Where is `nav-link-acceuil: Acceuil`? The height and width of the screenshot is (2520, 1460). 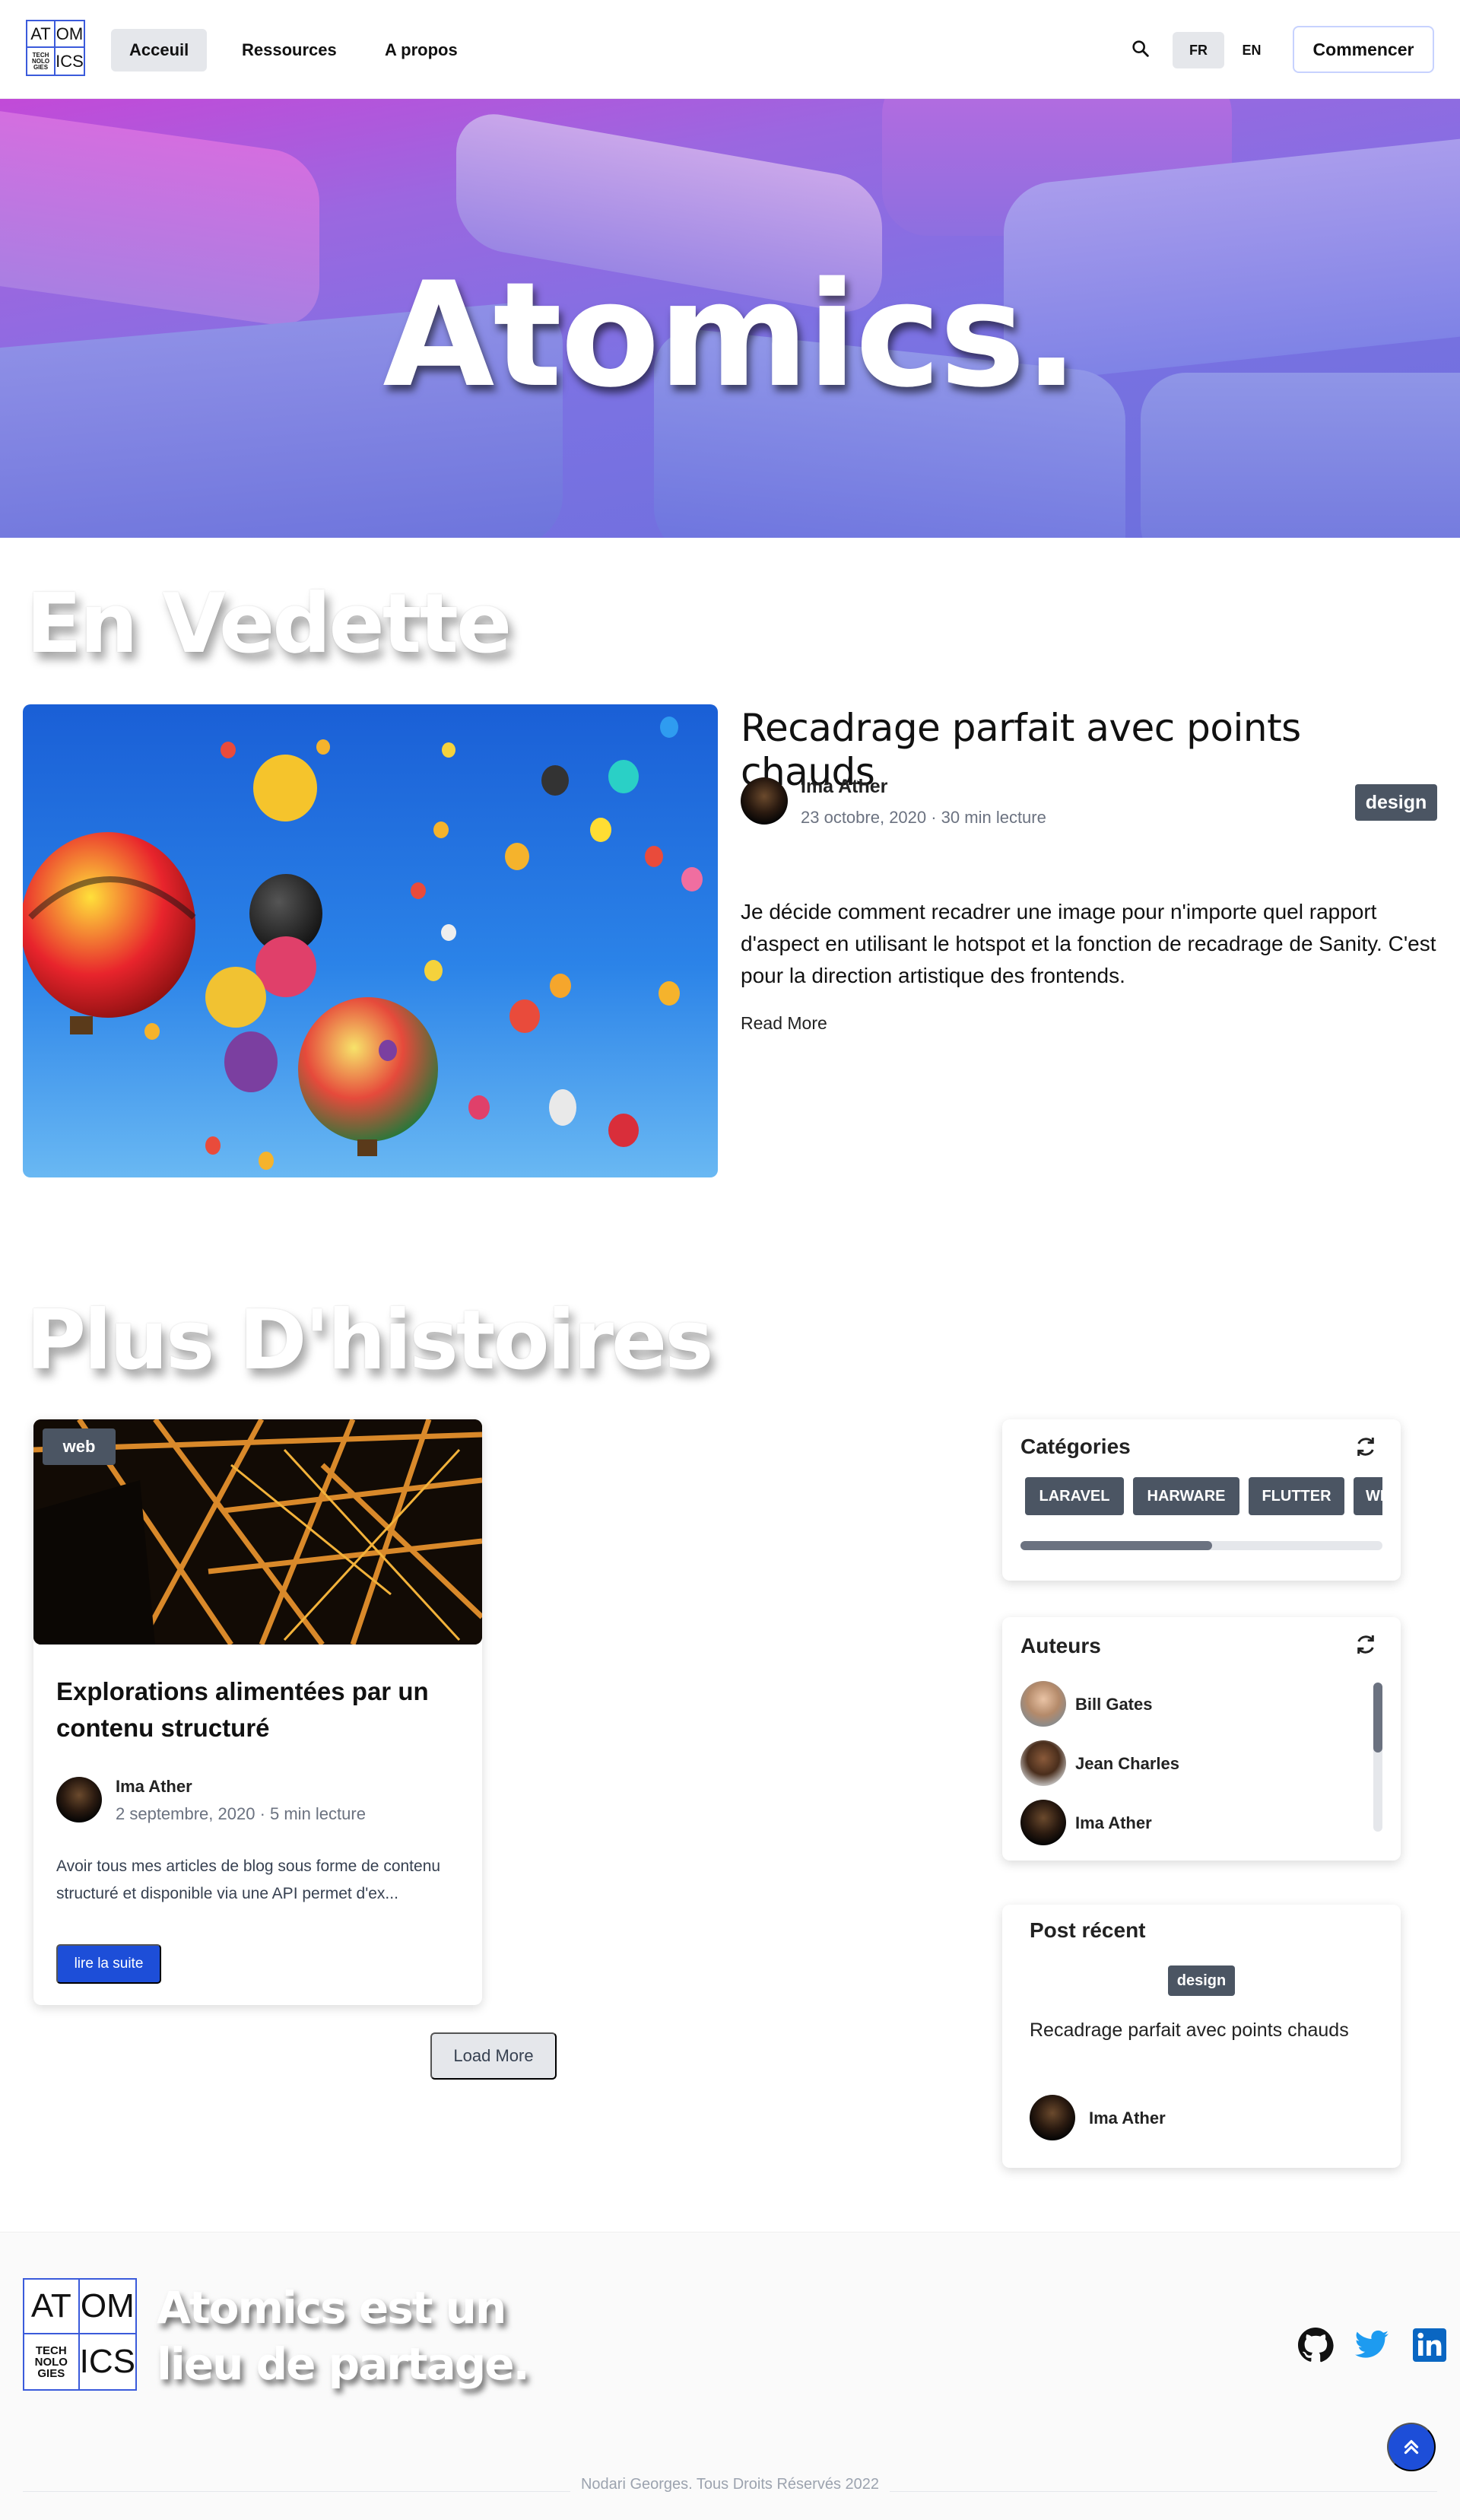 nav-link-acceuil: Acceuil is located at coordinates (159, 50).